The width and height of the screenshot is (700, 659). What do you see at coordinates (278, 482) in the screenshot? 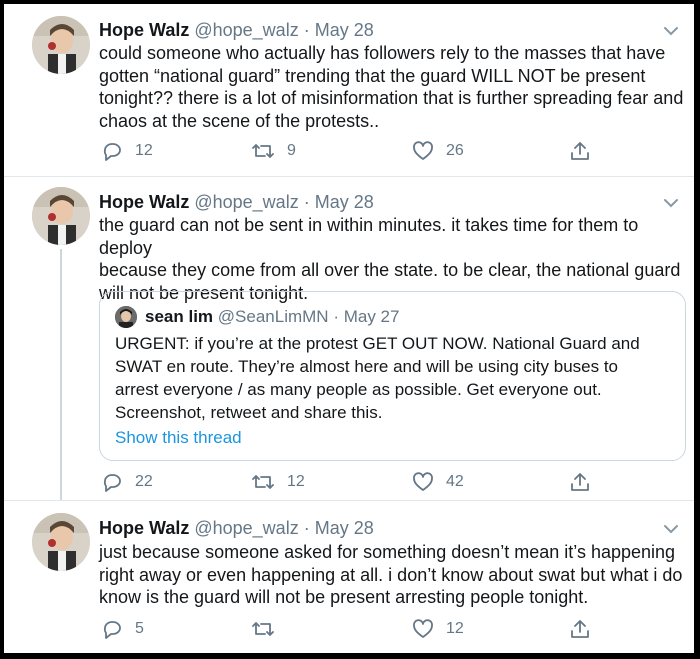
I see `retweet-button: 12` at bounding box center [278, 482].